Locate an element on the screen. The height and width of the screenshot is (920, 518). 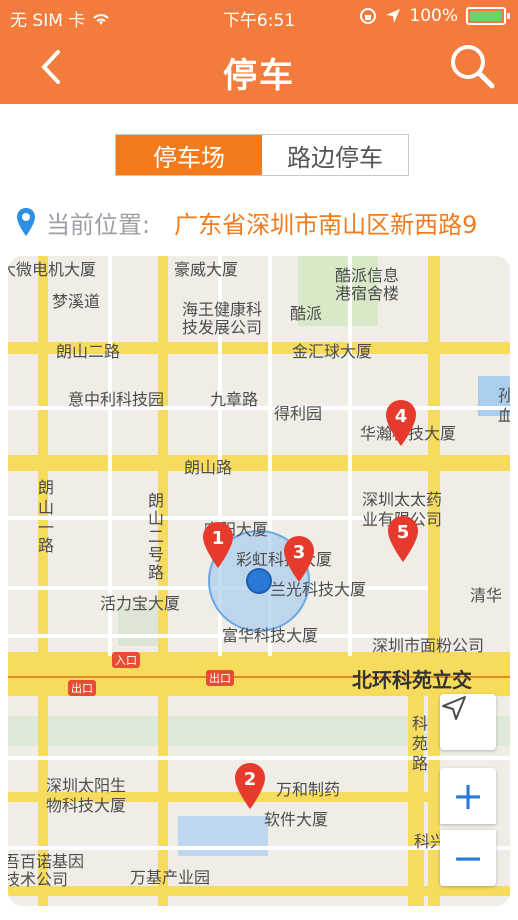
map-label: 梦溪道 is located at coordinates (76, 301).